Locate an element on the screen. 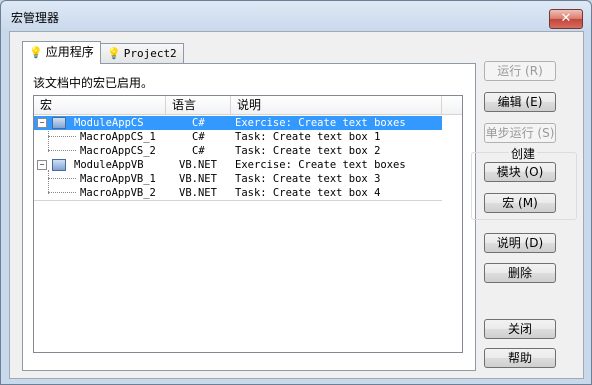  create-macro-button: 宏 (M) is located at coordinates (520, 203).